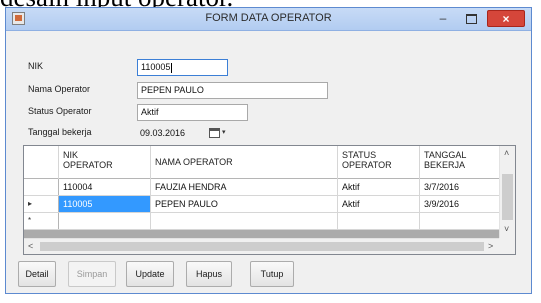 This screenshot has height=303, width=541. I want to click on close-button: ×, so click(506, 18).